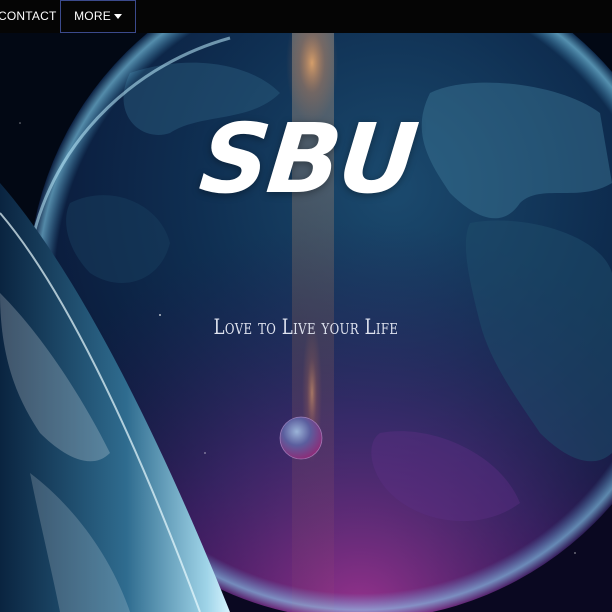 Image resolution: width=612 pixels, height=612 pixels. I want to click on top-navigation-bar: CONTACT MORE, so click(306, 16).